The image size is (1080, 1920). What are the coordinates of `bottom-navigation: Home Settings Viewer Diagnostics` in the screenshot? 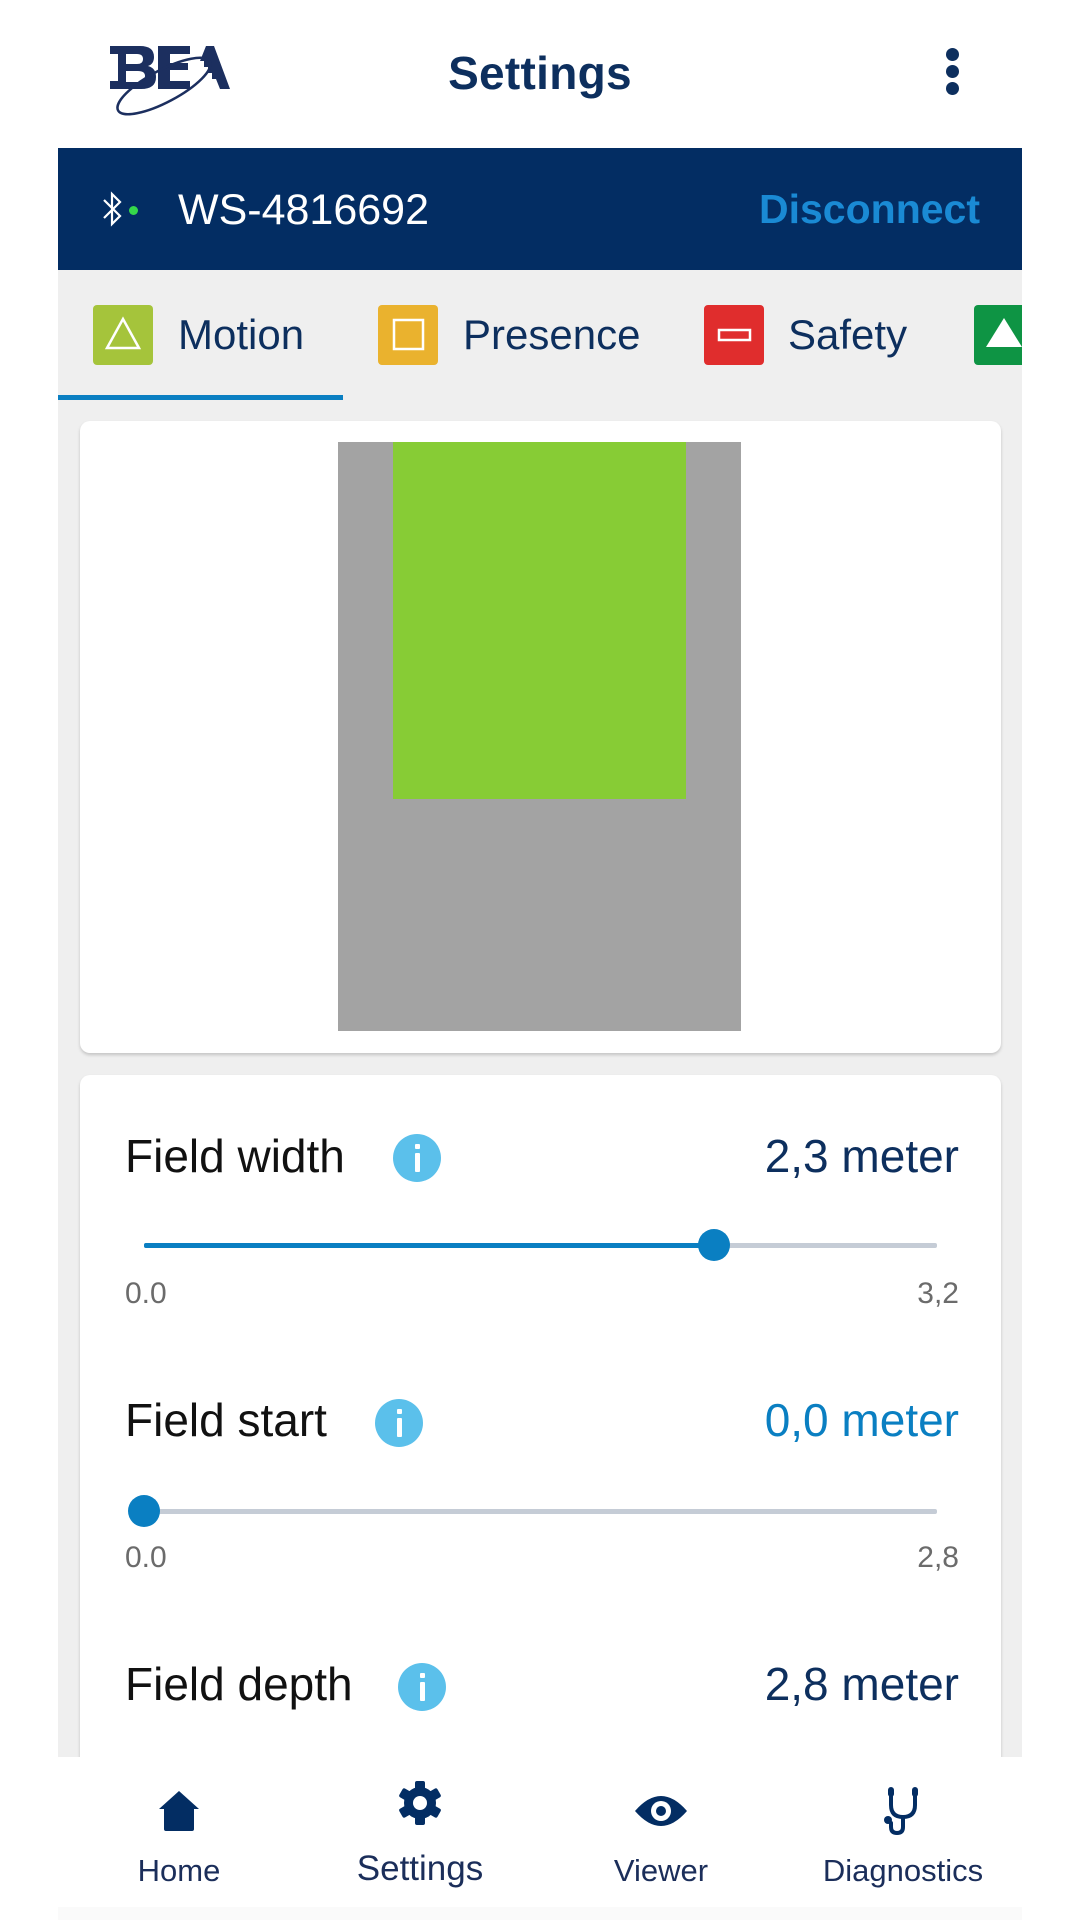 It's located at (540, 1838).